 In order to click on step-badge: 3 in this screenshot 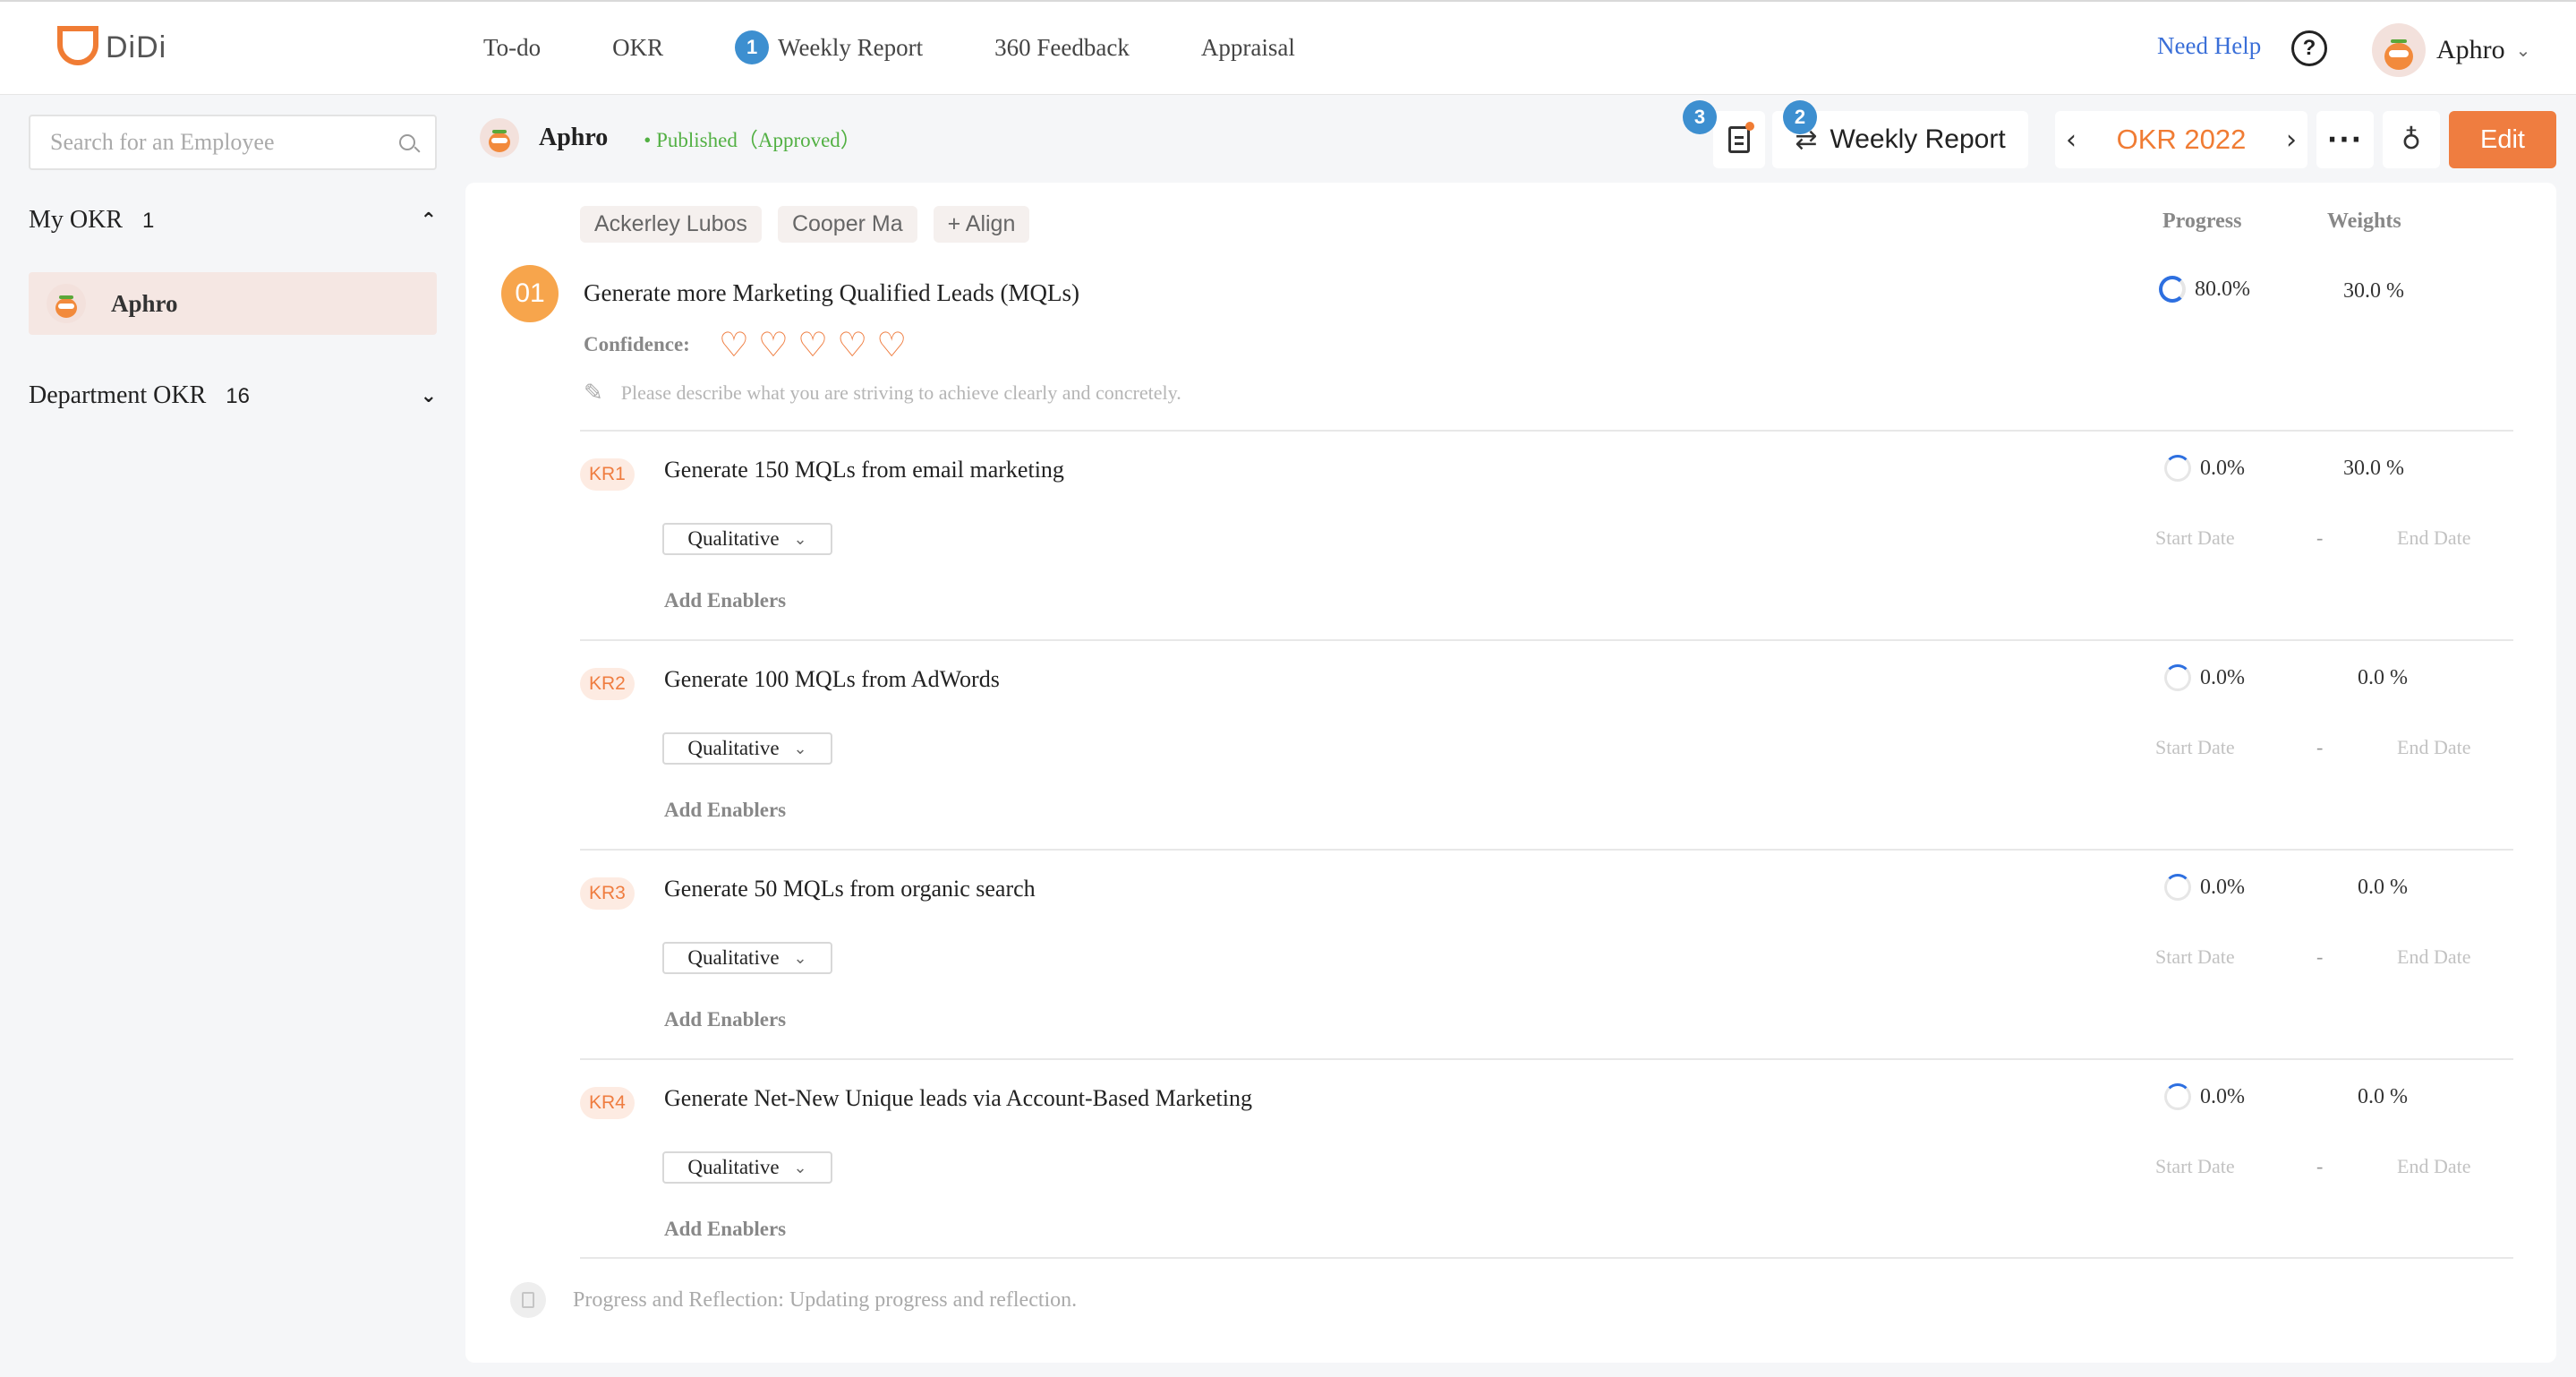, I will do `click(1700, 117)`.